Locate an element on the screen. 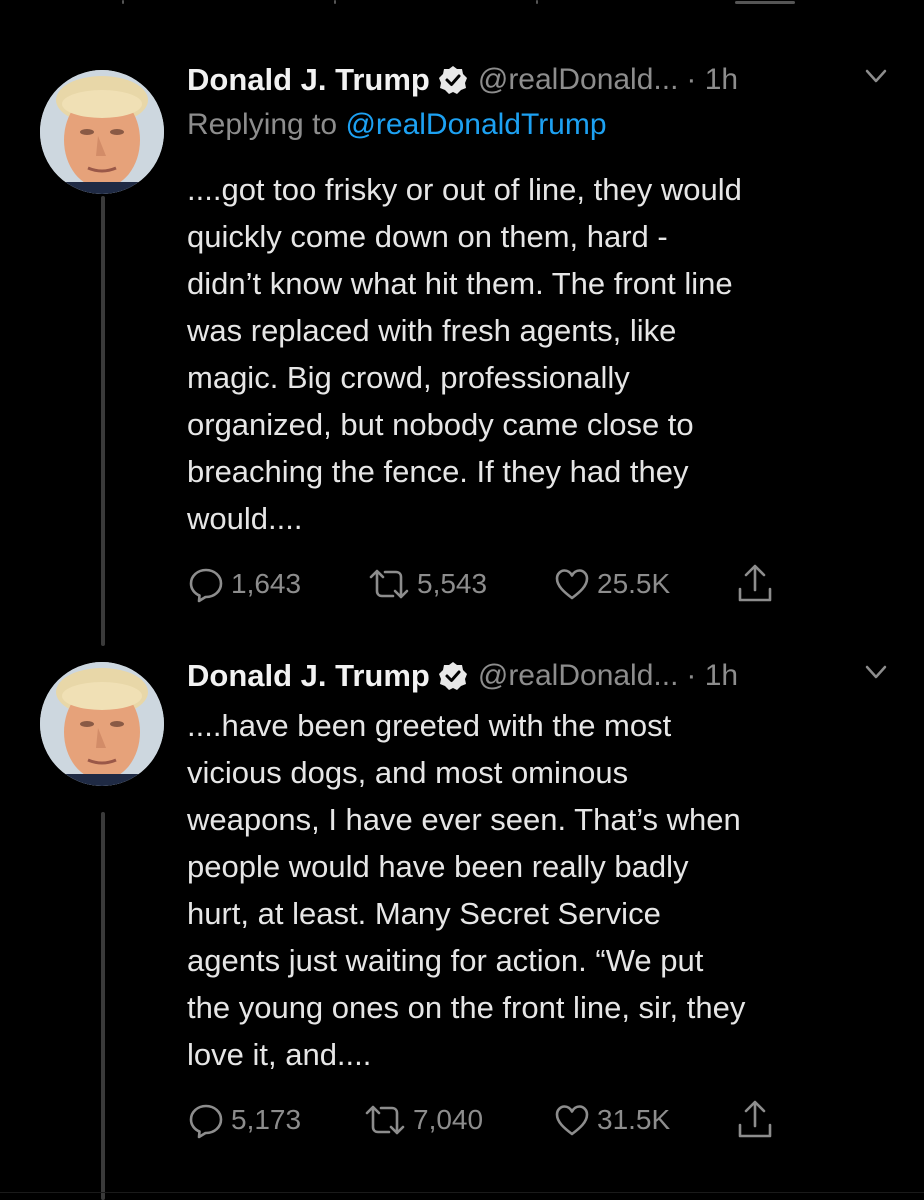 This screenshot has width=924, height=1200. like-button: 25.5K is located at coordinates (611, 584).